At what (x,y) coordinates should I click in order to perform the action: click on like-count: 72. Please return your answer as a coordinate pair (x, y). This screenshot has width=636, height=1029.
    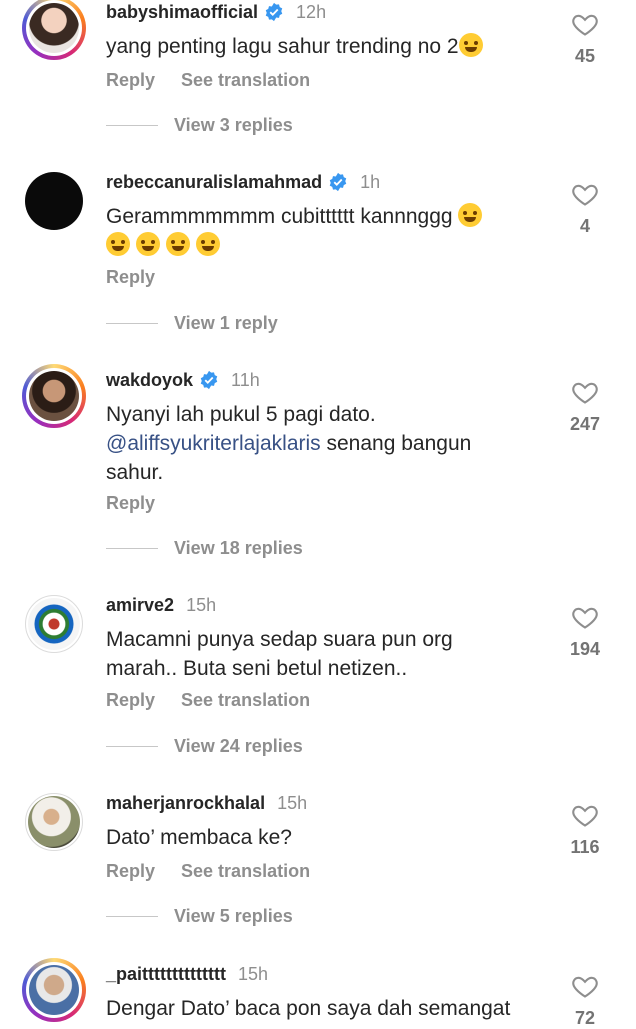
    Looking at the image, I should click on (585, 1018).